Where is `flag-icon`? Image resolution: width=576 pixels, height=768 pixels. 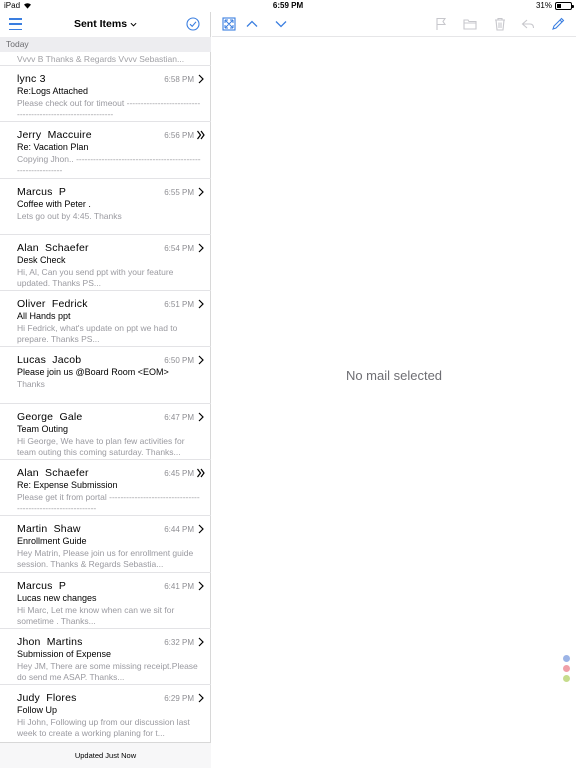 flag-icon is located at coordinates (441, 24).